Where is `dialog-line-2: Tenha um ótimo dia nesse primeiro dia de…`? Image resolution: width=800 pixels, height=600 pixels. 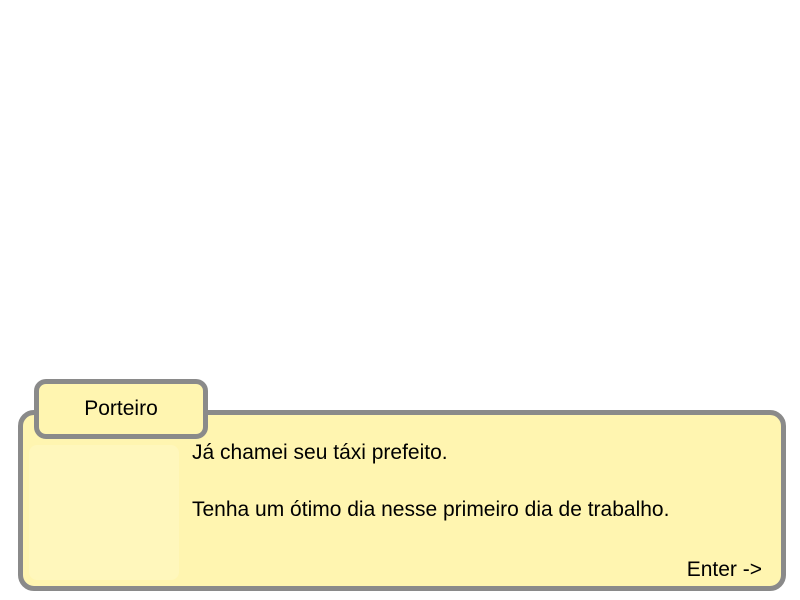 dialog-line-2: Tenha um ótimo dia nesse primeiro dia de… is located at coordinates (431, 509).